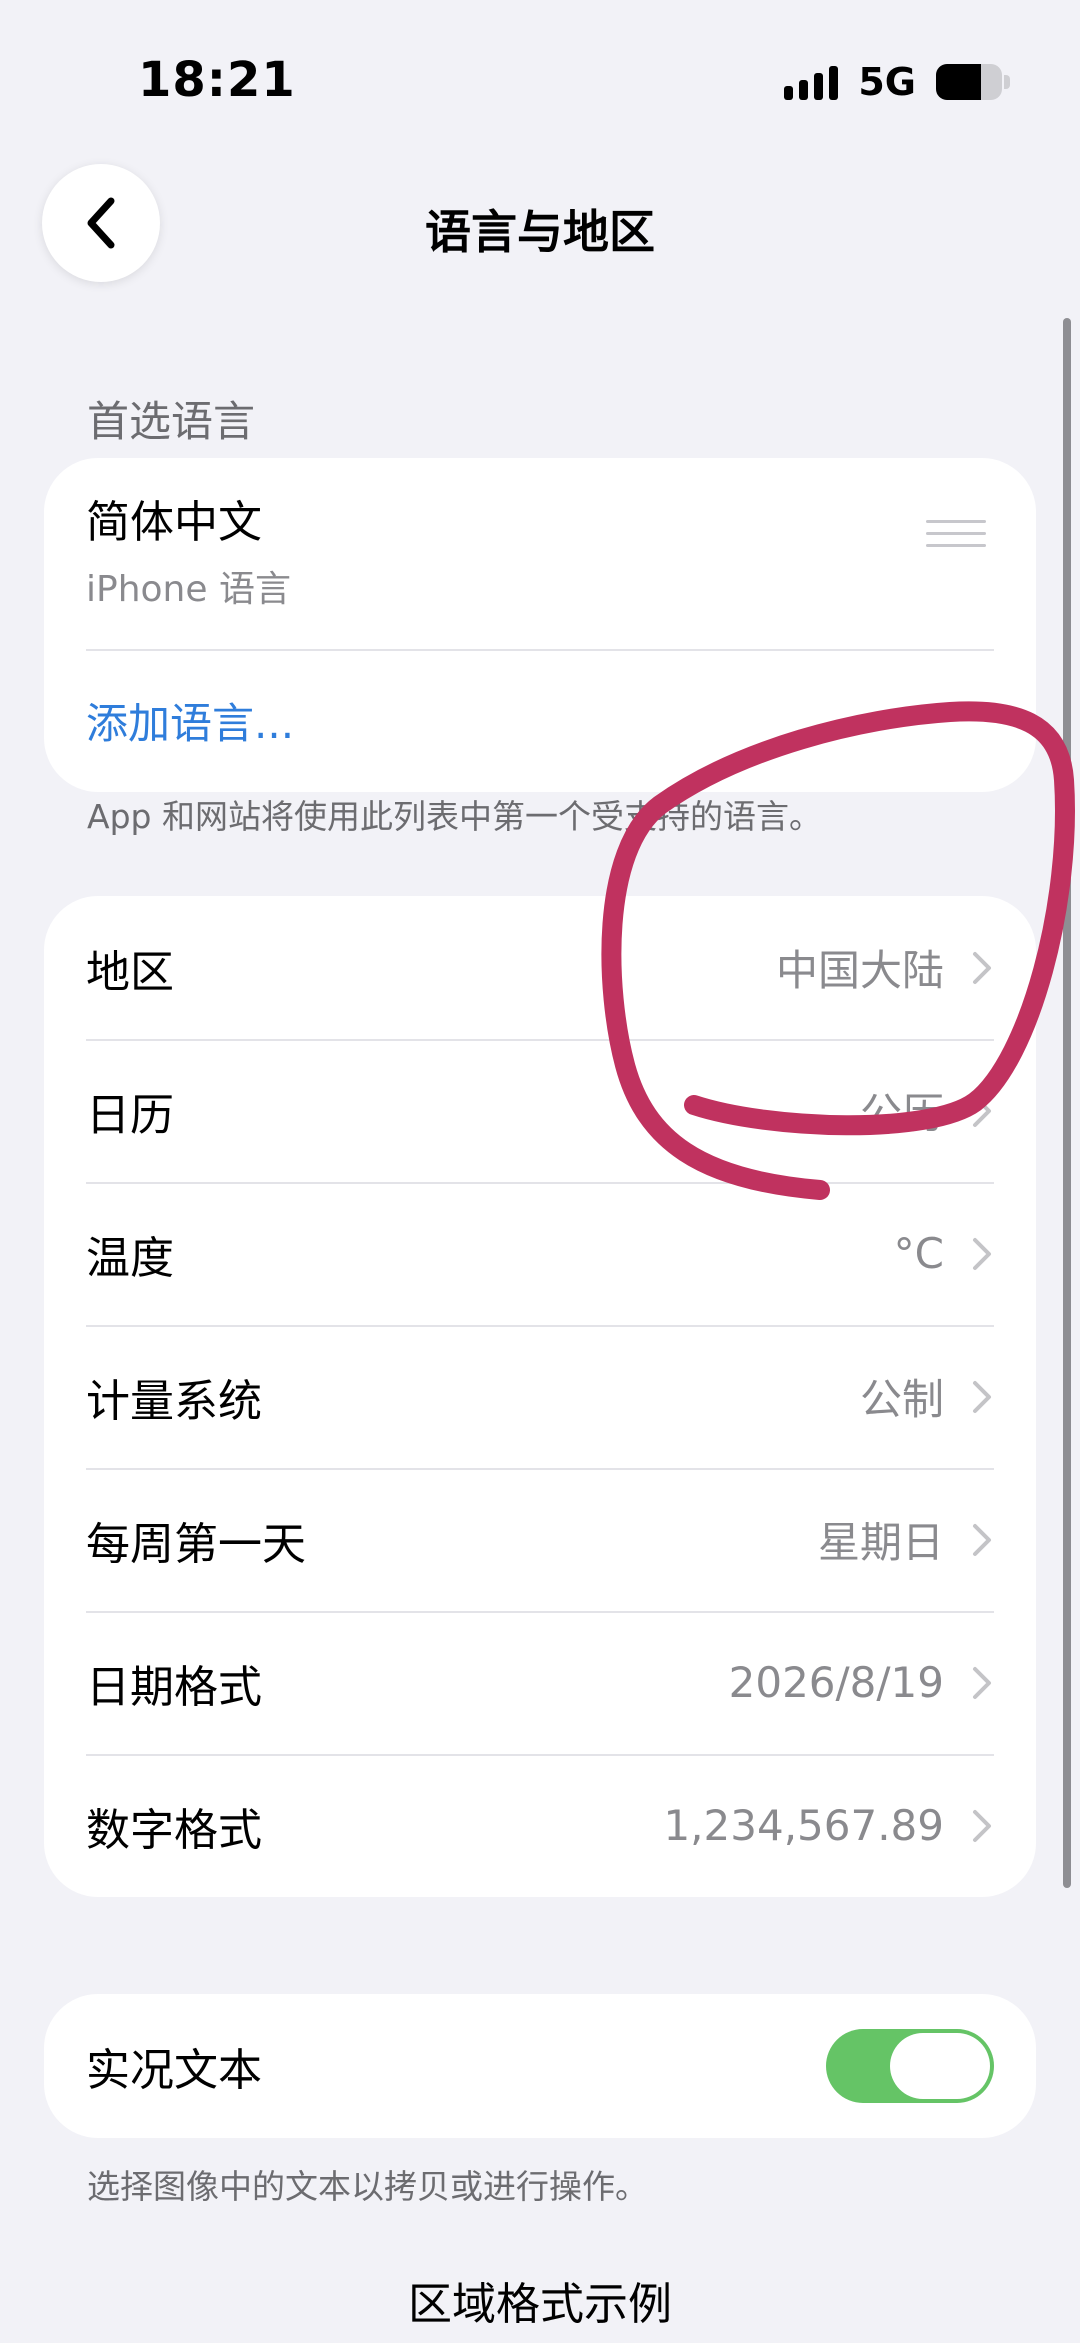 This screenshot has height=2343, width=1080. Describe the element at coordinates (540, 553) in the screenshot. I see `language-item: 简体中文 iPhone 语言` at that location.